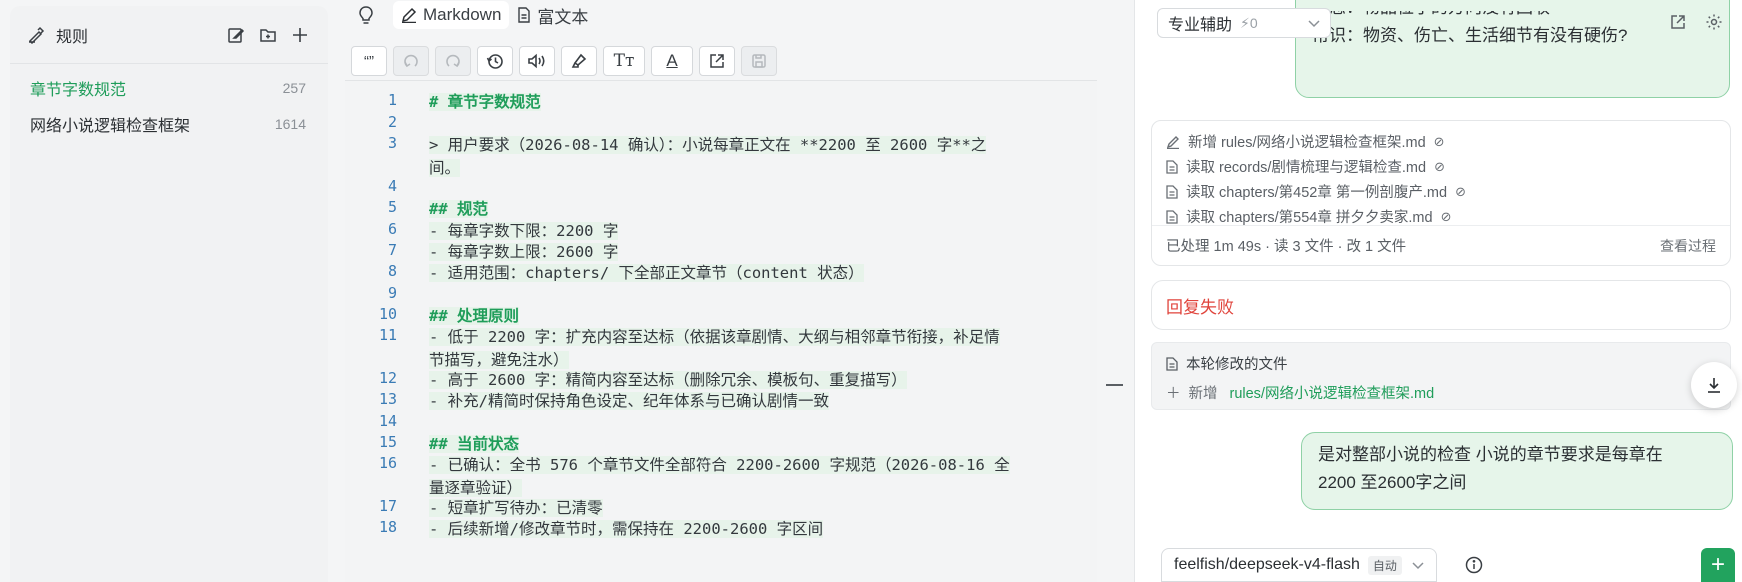 This screenshot has width=1742, height=582. I want to click on tool-row: 新增 rules/网络小说逻辑检查框架.md ⊘, so click(1441, 141).